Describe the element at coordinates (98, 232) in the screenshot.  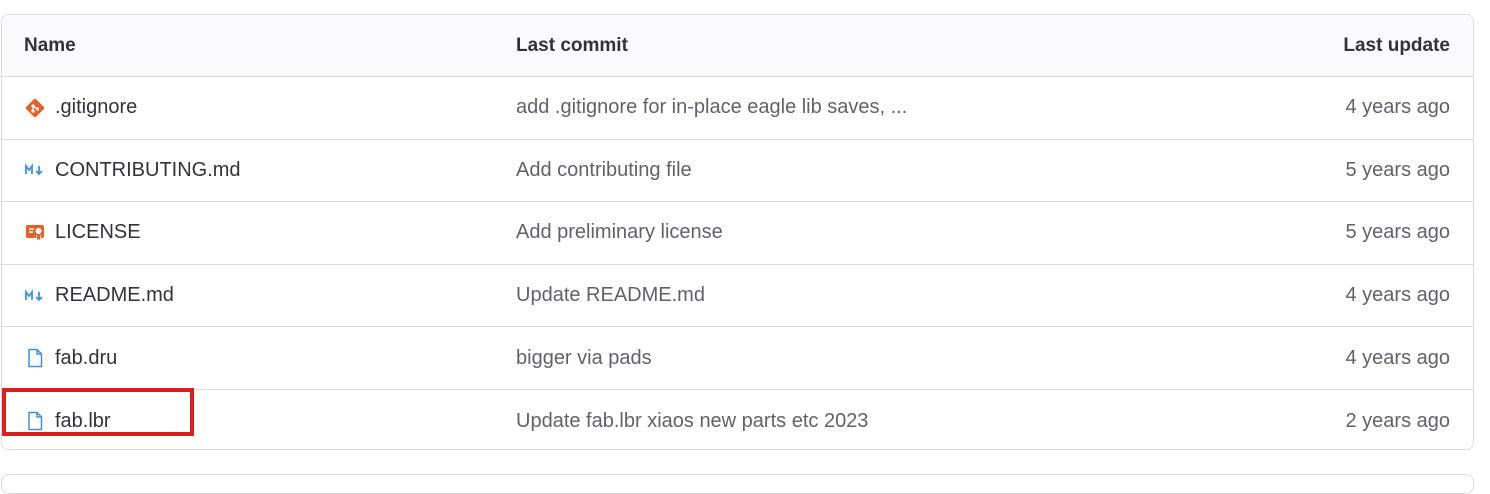
I see `file-link-license: LICENSE` at that location.